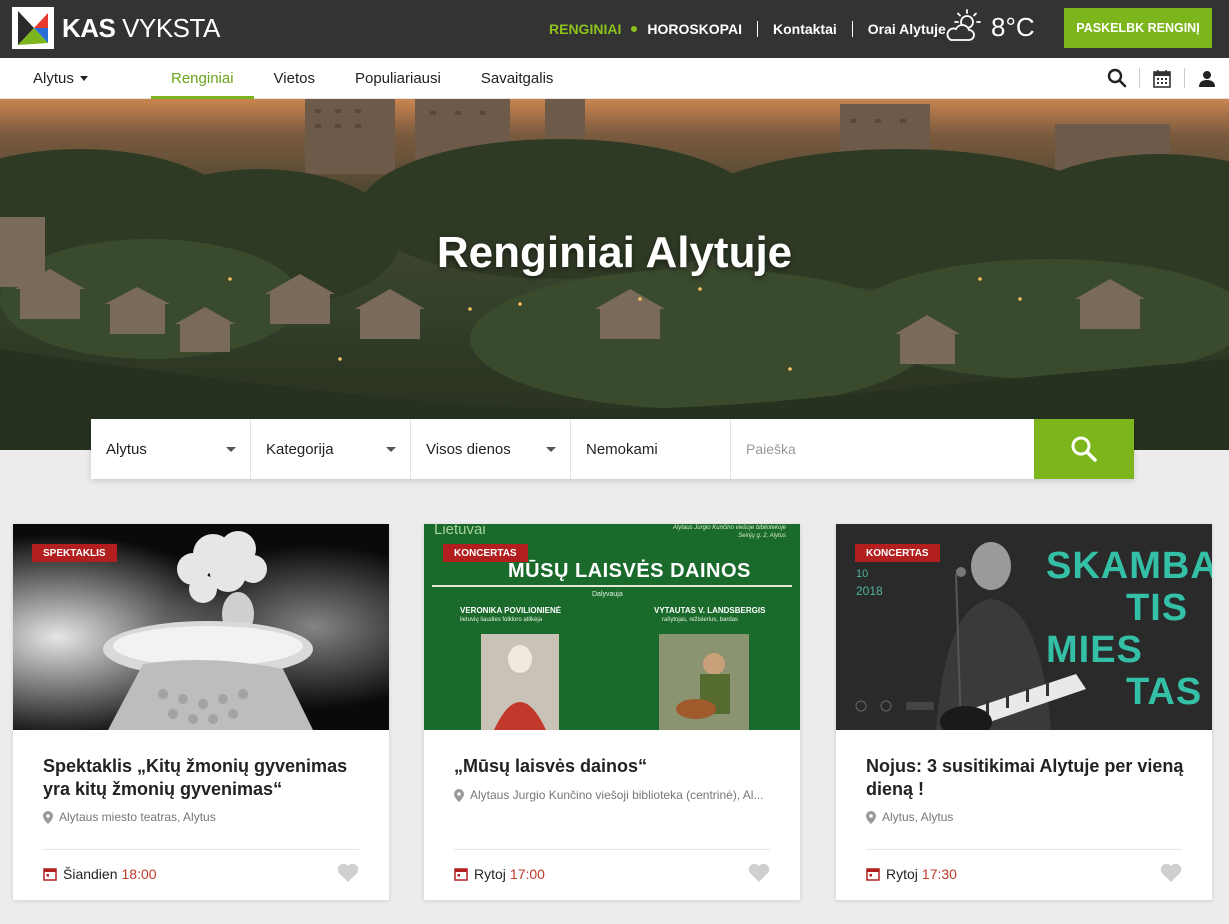 Image resolution: width=1229 pixels, height=924 pixels. Describe the element at coordinates (1013, 27) in the screenshot. I see `temperature: 8°C` at that location.